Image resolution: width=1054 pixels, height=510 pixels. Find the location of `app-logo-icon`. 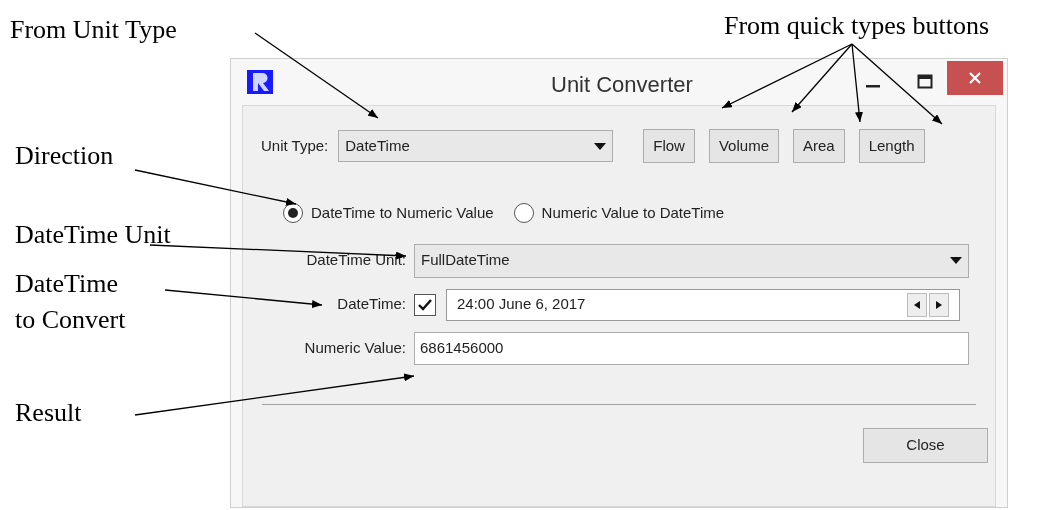

app-logo-icon is located at coordinates (260, 82).